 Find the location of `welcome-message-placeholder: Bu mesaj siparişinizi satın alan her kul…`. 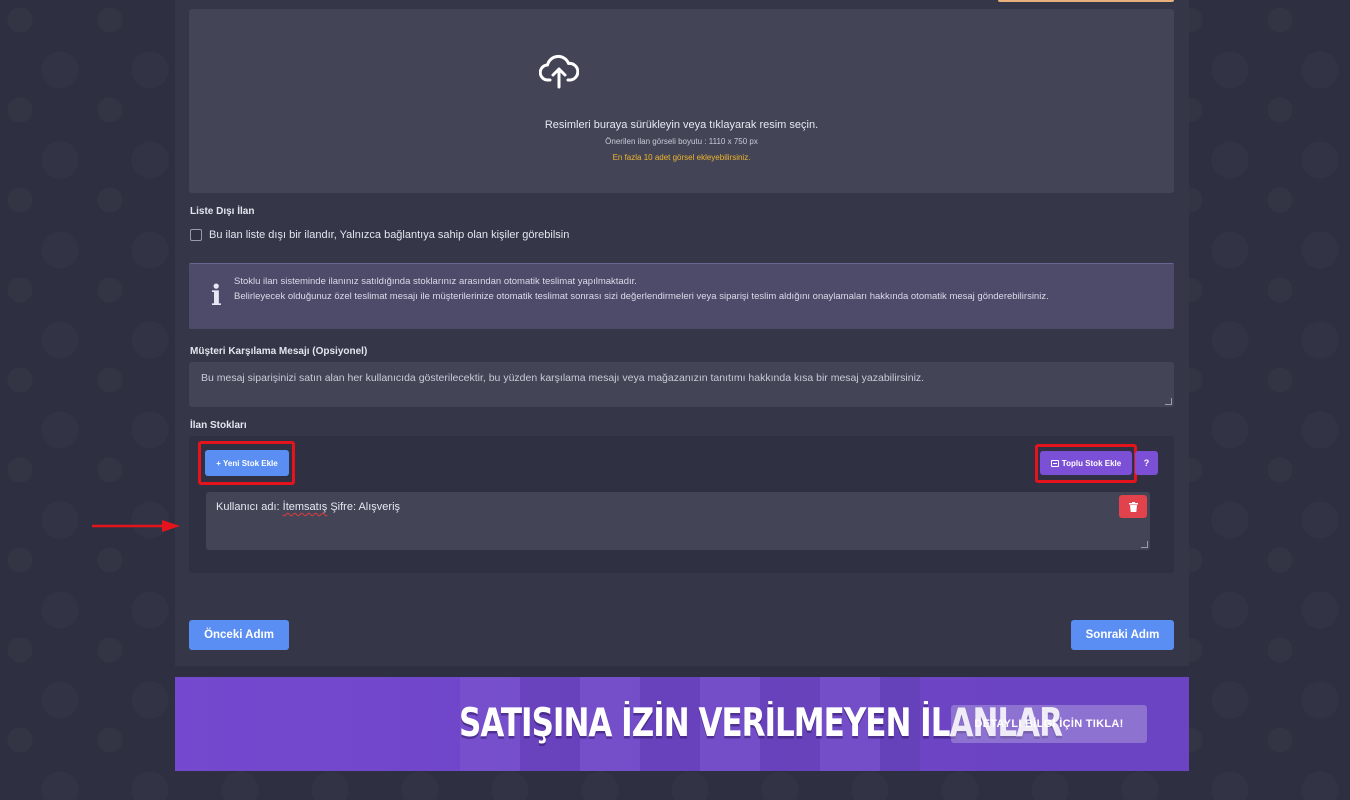

welcome-message-placeholder: Bu mesaj siparişinizi satın alan her kul… is located at coordinates (563, 378).